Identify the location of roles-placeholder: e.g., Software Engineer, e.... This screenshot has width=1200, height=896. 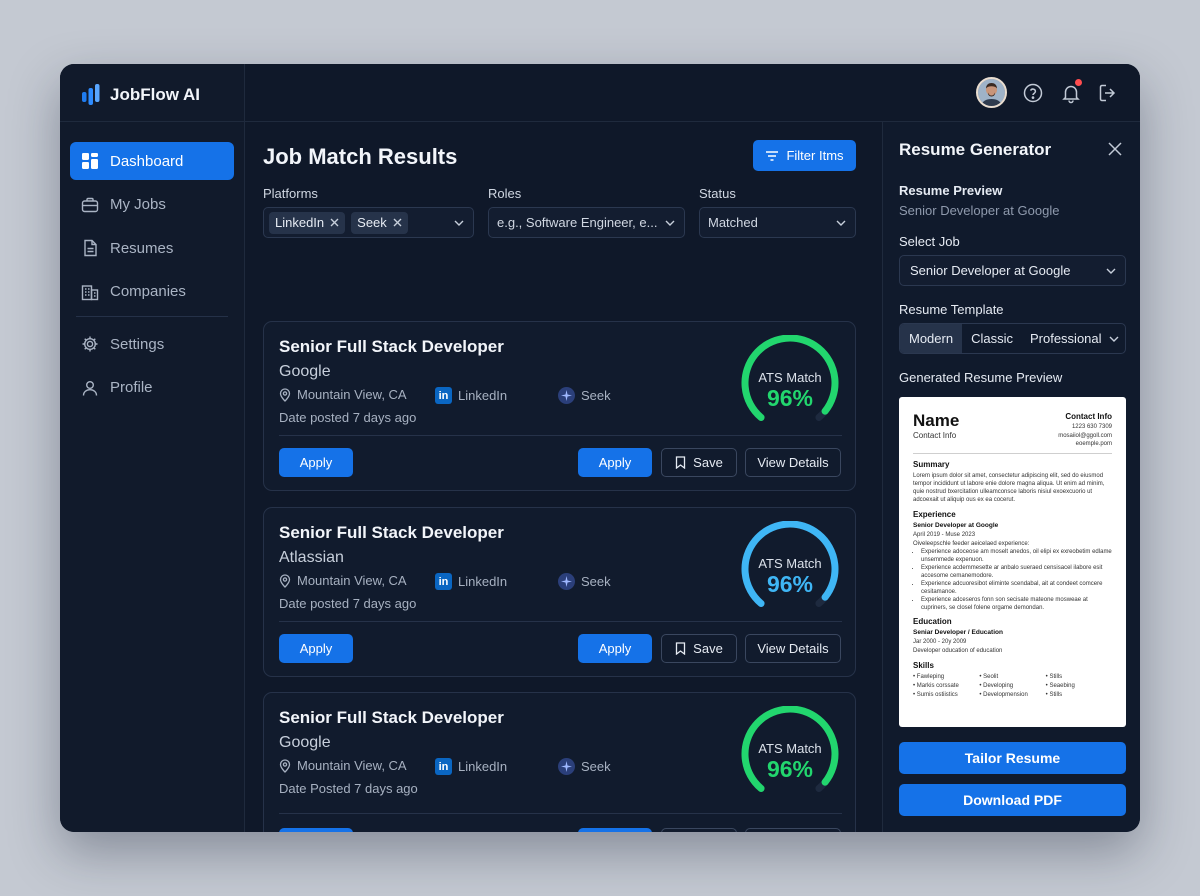
(577, 222).